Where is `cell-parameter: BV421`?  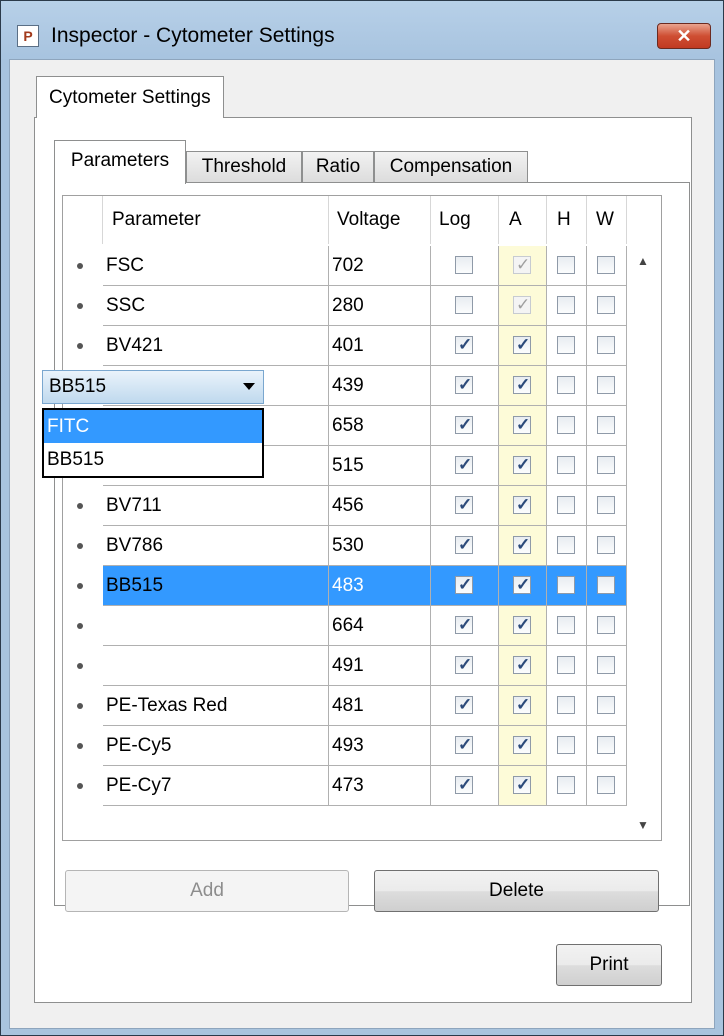 cell-parameter: BV421 is located at coordinates (216, 346).